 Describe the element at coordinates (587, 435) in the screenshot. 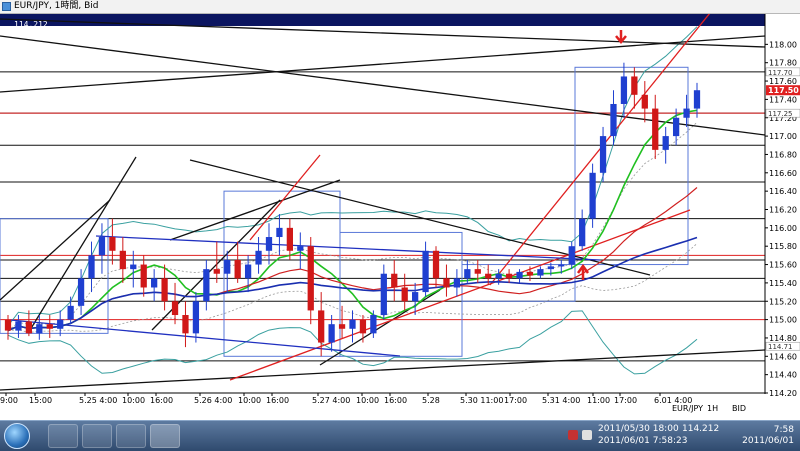

I see `tray-keyboard-icon` at that location.